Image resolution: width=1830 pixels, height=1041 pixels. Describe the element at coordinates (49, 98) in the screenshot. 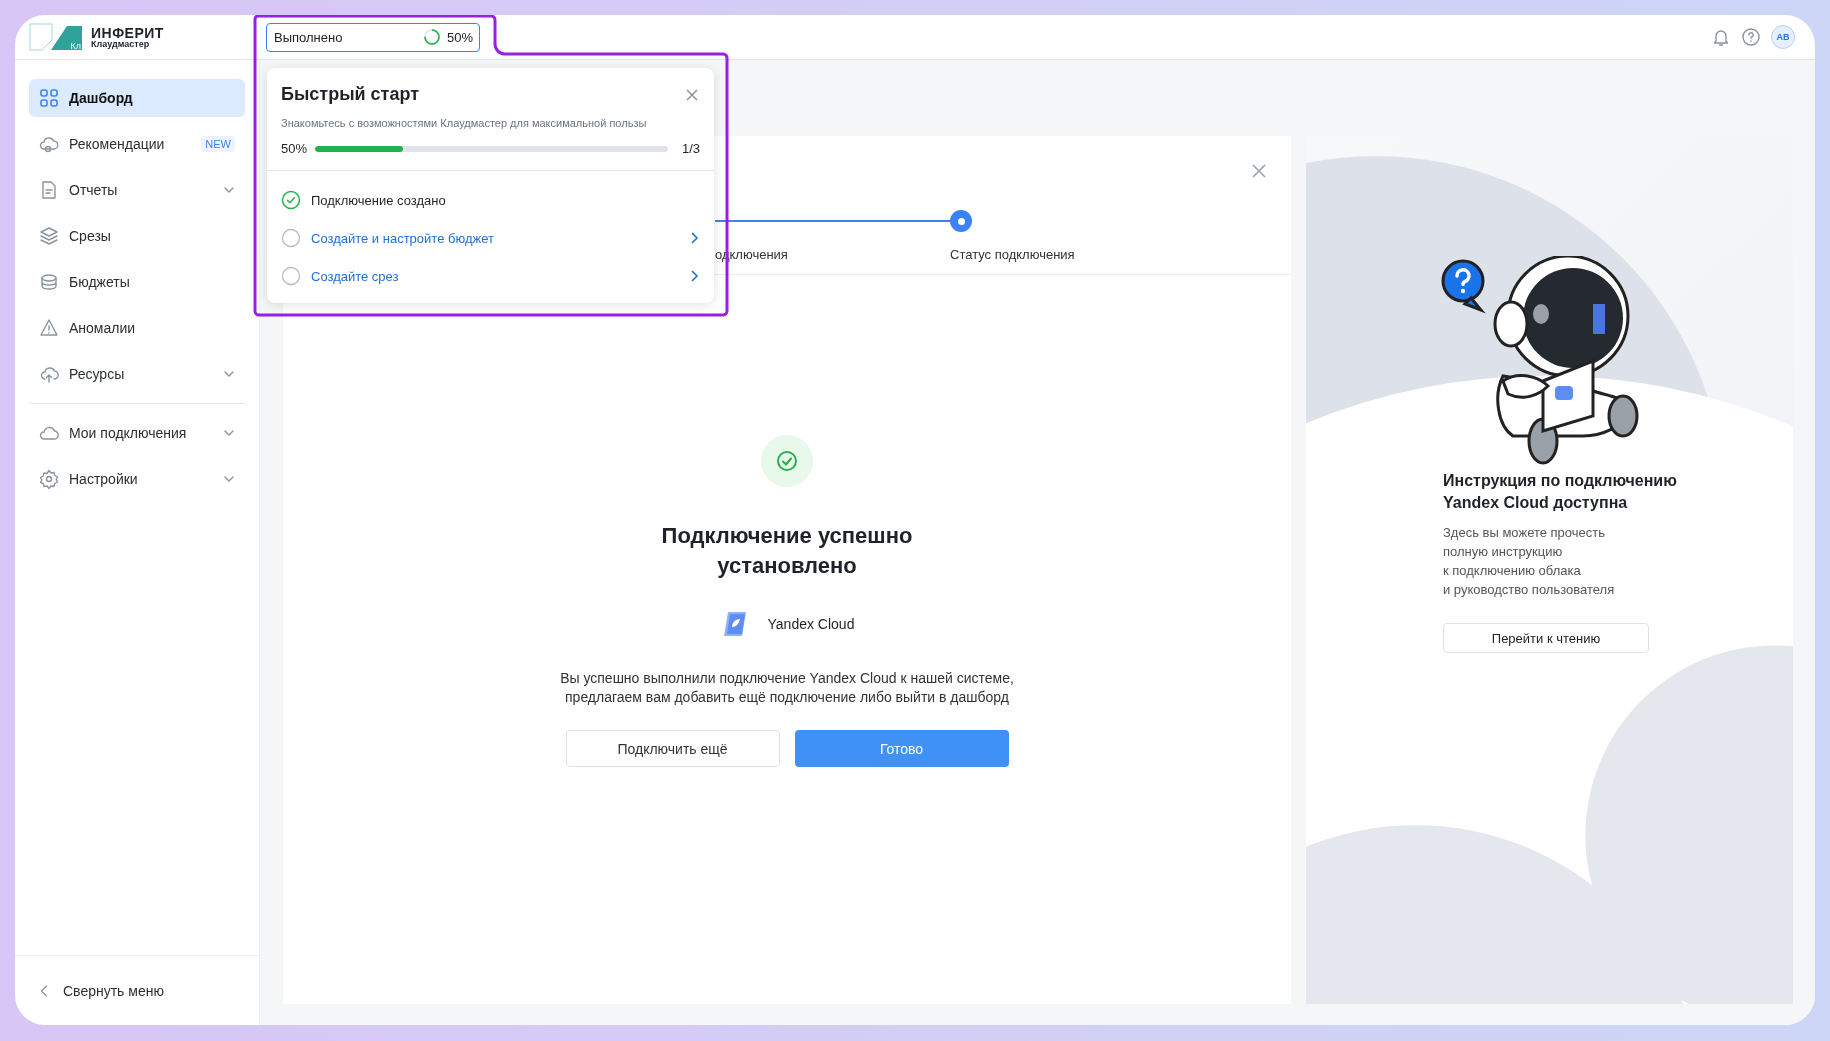

I see `grid-icon` at that location.